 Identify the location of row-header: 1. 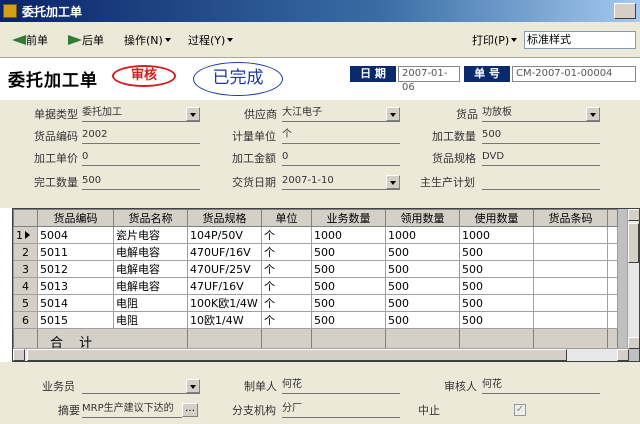
(25, 235).